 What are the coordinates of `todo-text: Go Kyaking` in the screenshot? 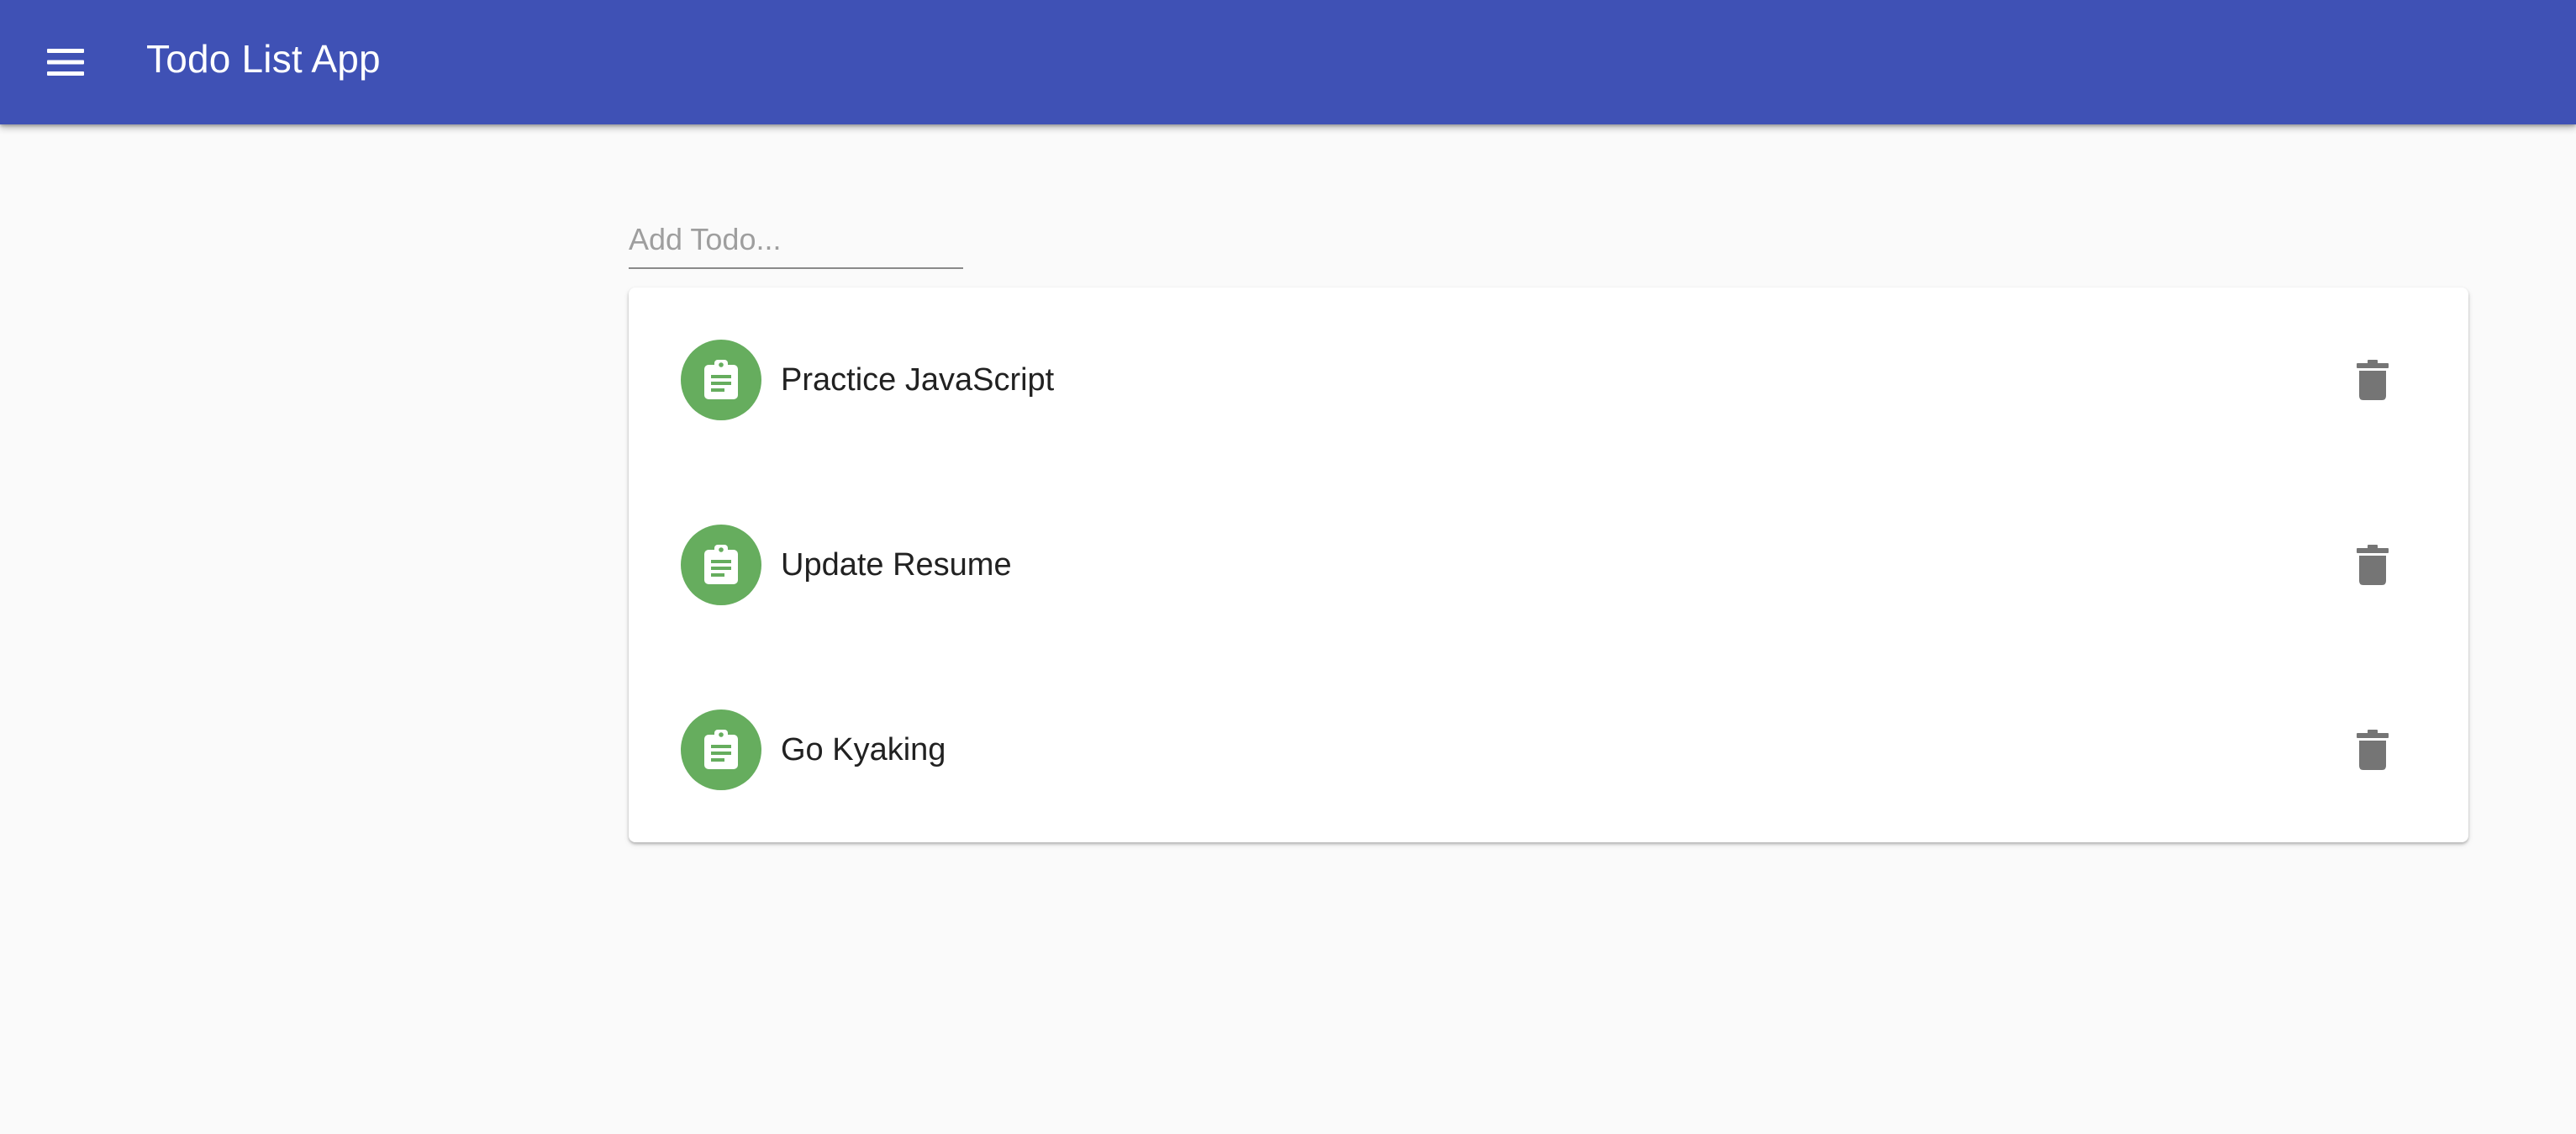 It's located at (863, 749).